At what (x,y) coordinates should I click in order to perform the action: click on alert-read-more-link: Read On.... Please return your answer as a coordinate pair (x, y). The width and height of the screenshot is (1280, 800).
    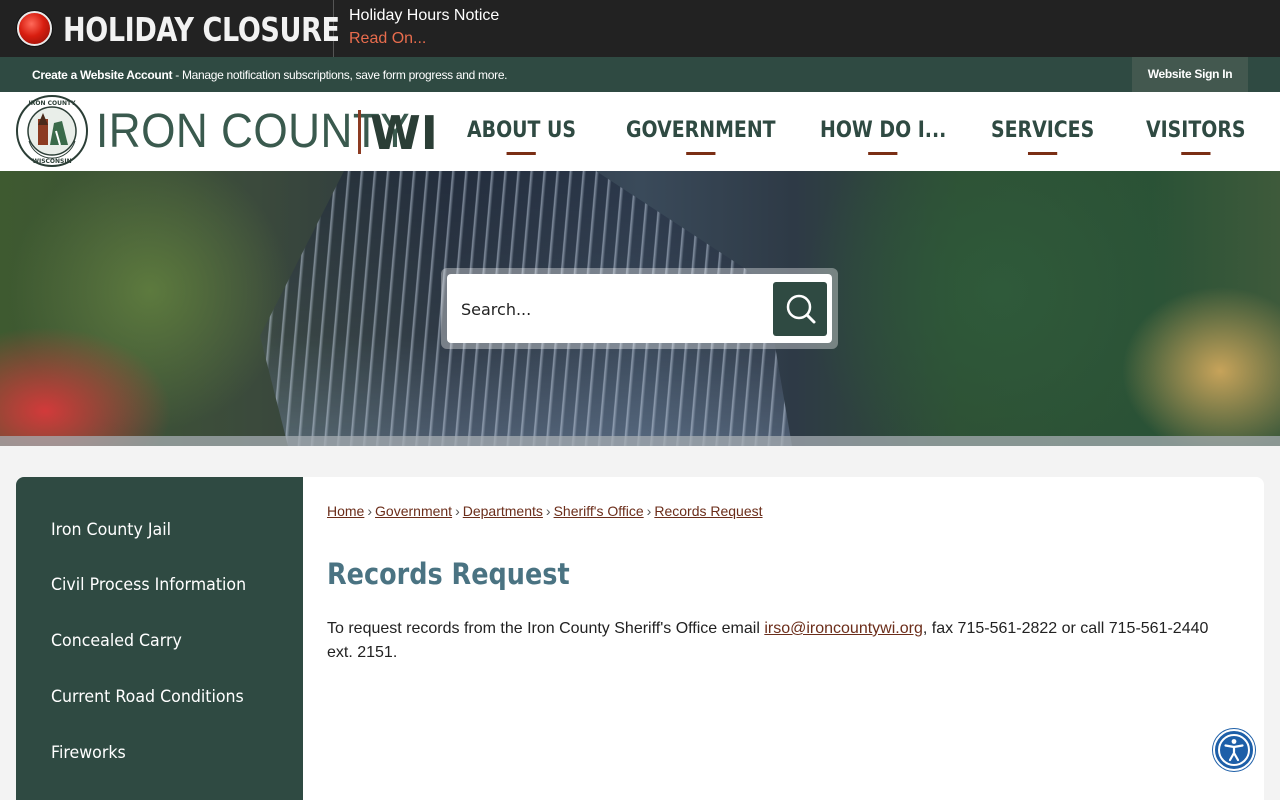
    Looking at the image, I should click on (387, 39).